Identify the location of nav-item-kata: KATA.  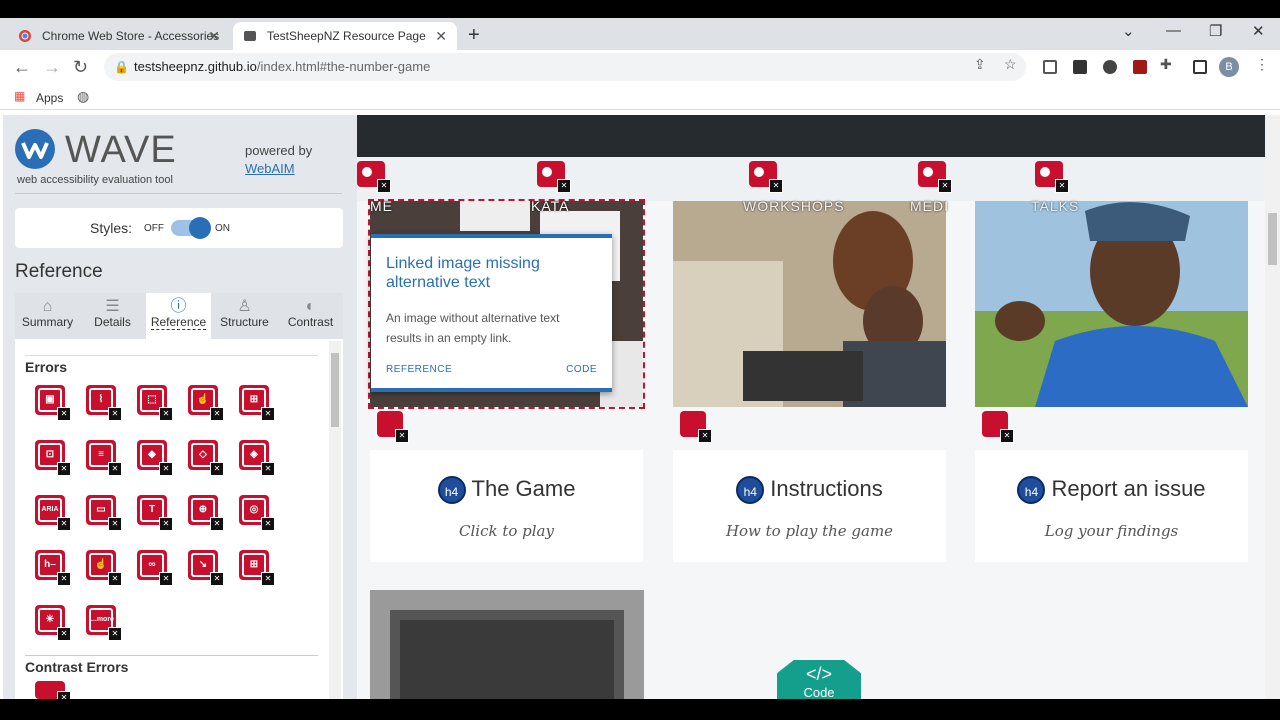
(550, 206).